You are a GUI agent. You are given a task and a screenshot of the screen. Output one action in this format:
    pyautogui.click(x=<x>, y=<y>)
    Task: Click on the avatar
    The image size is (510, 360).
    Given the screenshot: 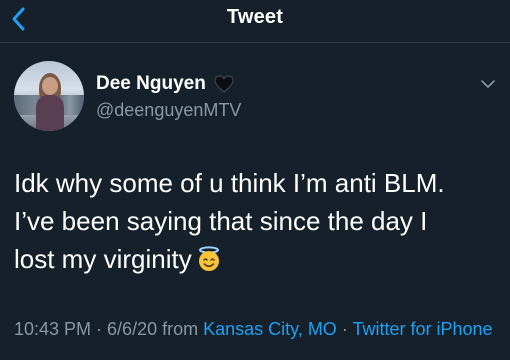 What is the action you would take?
    pyautogui.click(x=49, y=96)
    